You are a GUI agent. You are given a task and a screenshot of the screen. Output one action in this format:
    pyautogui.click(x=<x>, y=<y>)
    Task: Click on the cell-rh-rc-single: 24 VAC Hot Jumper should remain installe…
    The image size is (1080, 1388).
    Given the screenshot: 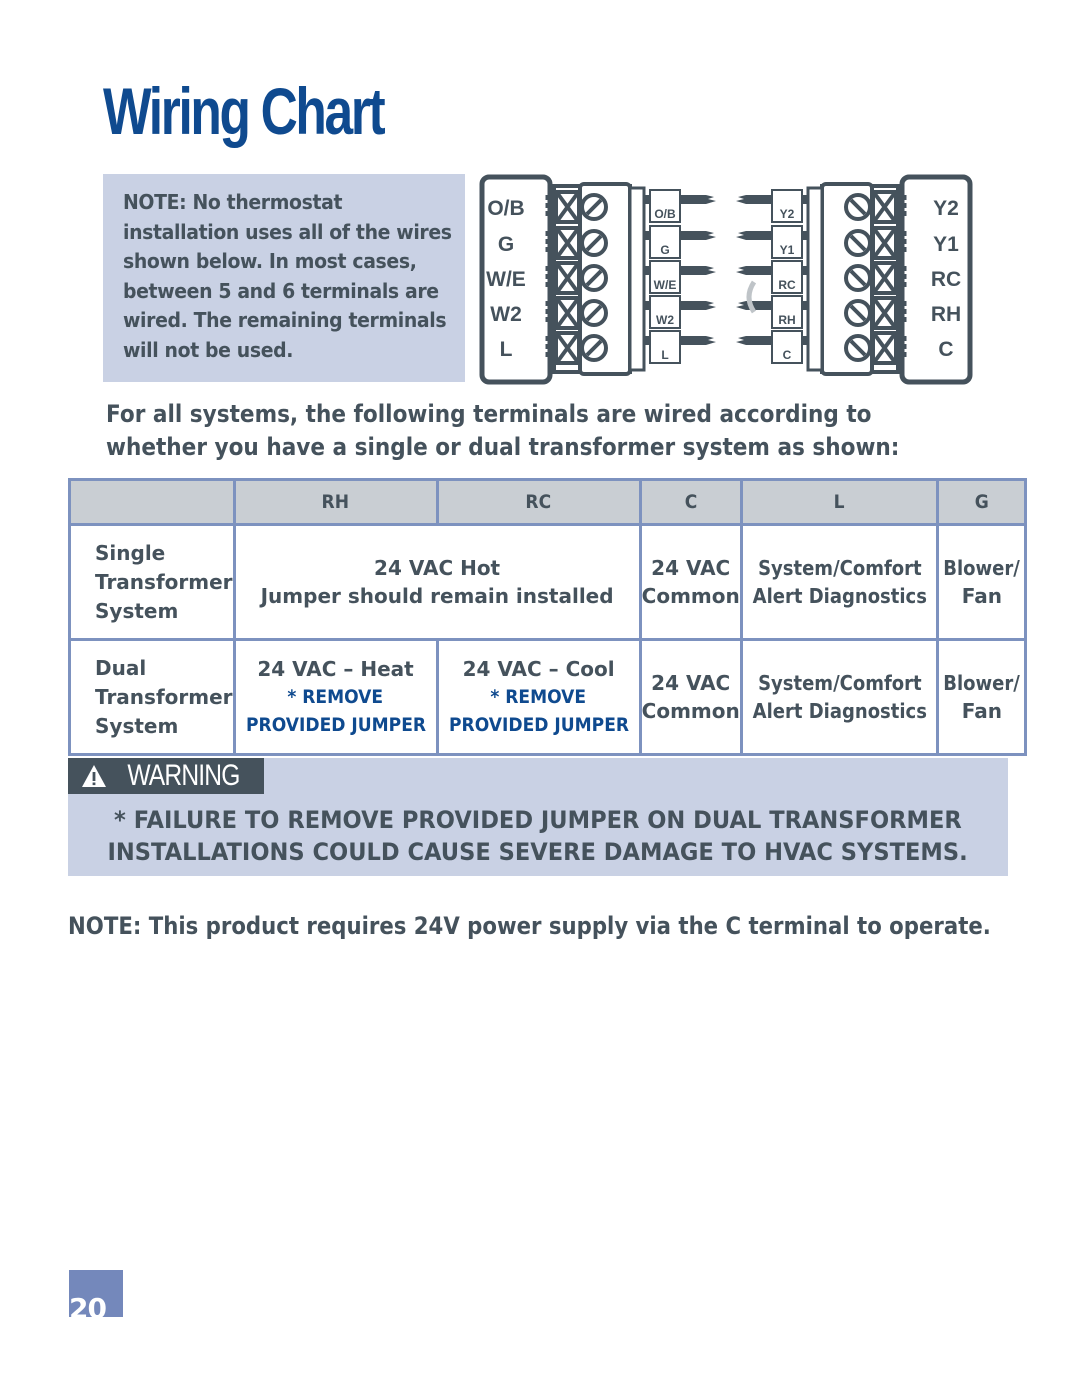 What is the action you would take?
    pyautogui.click(x=437, y=582)
    